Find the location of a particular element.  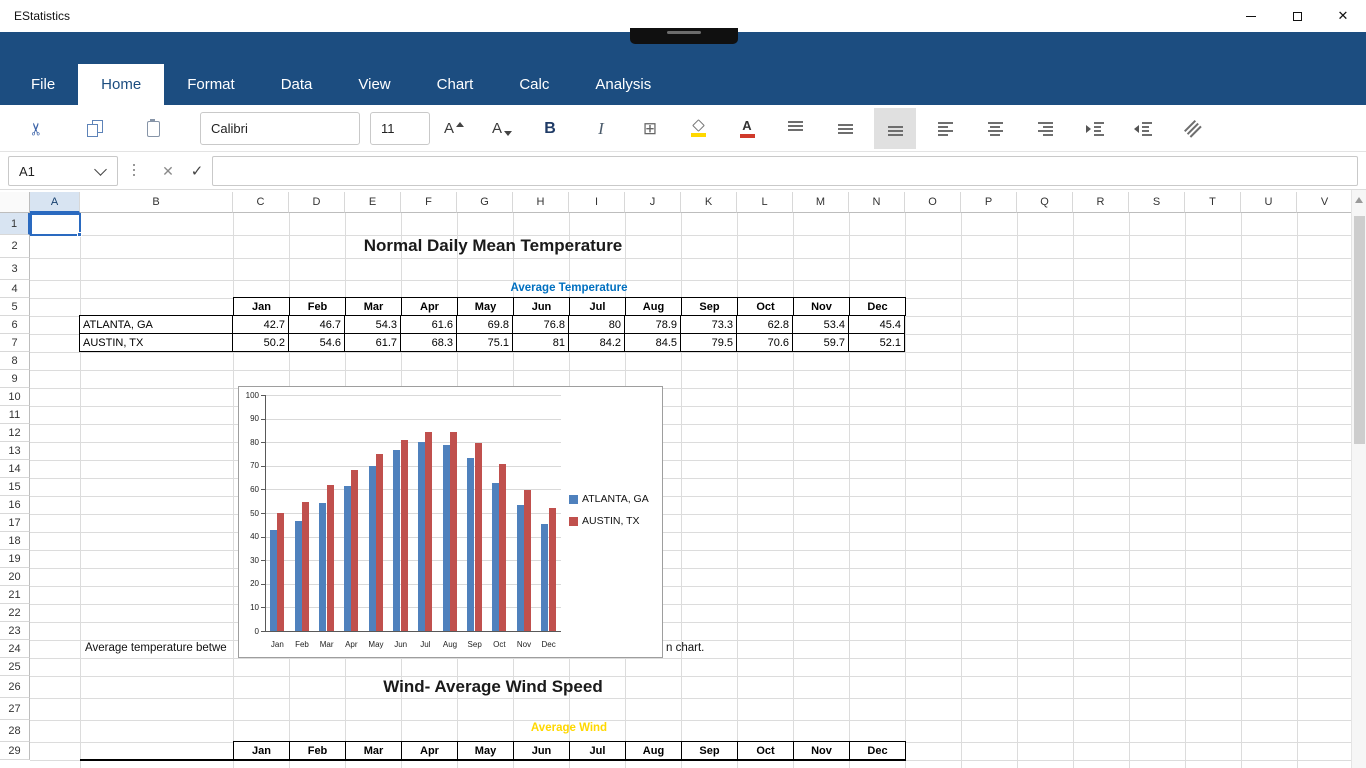

row-header-20: 20 is located at coordinates (15, 577).